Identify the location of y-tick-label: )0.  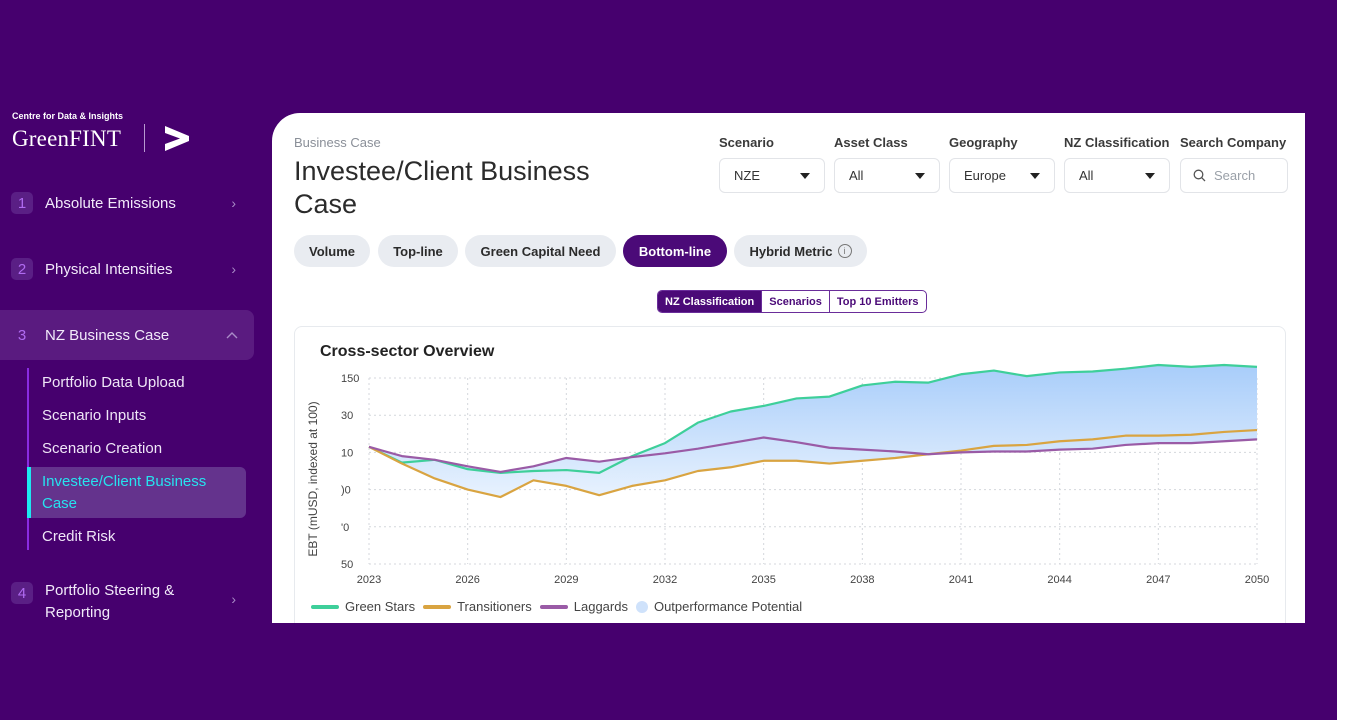
(346, 491).